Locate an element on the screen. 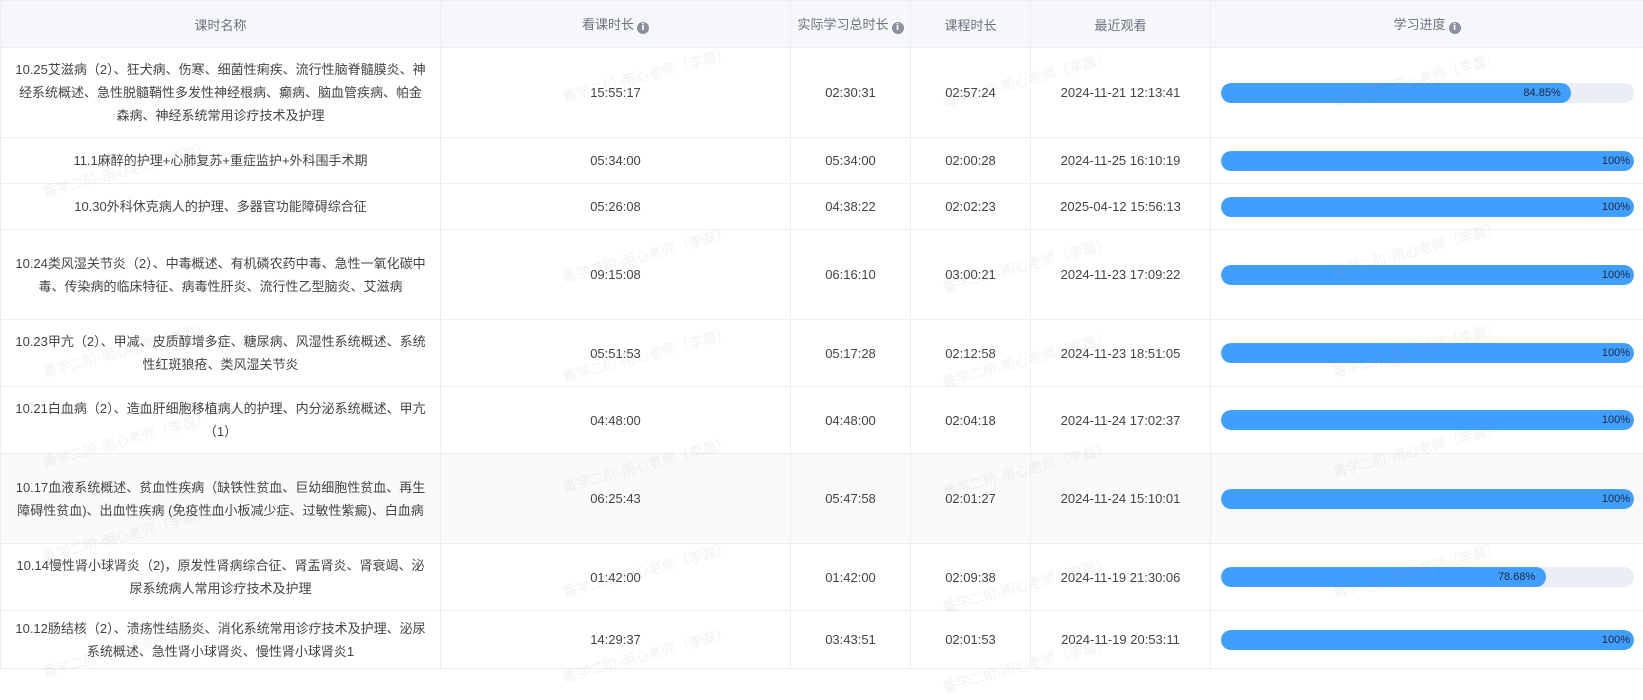 The height and width of the screenshot is (700, 1643). course-duration-cell: 02:57:24 is located at coordinates (970, 92).